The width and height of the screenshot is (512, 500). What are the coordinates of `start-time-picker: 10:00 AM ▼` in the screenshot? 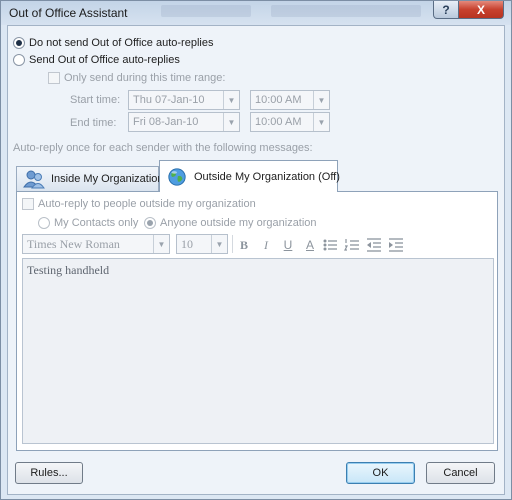 It's located at (290, 100).